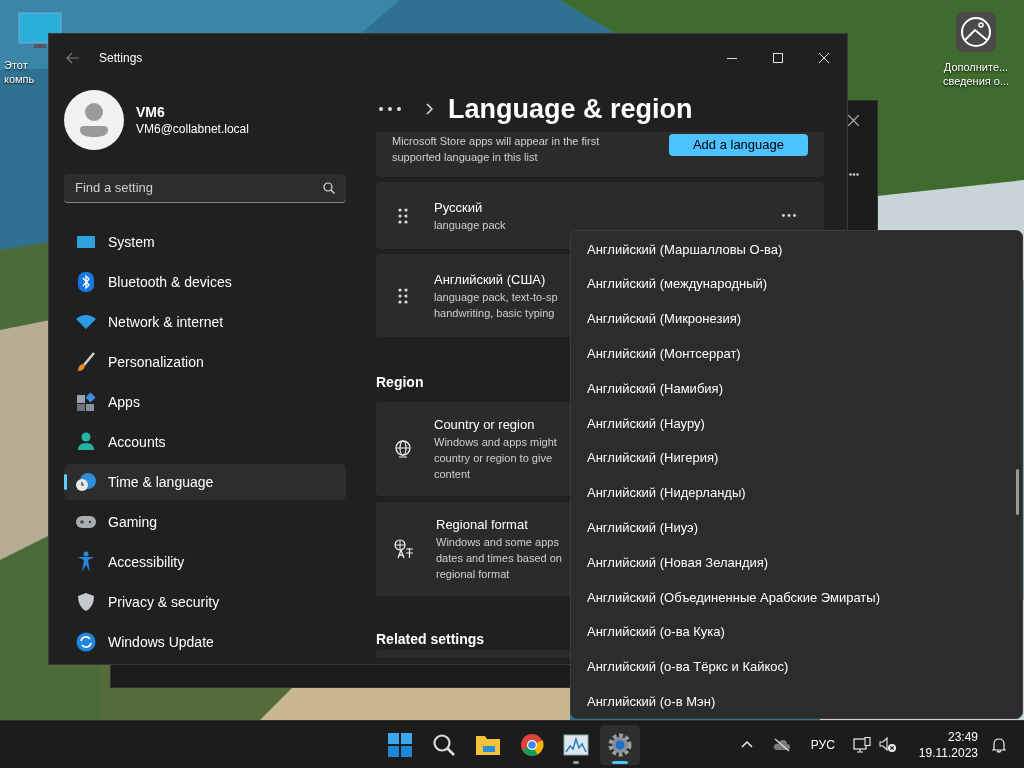 This screenshot has width=1024, height=768. I want to click on dropdown-option: Английский (о-ва Тёркс и Кайкос), so click(796, 667).